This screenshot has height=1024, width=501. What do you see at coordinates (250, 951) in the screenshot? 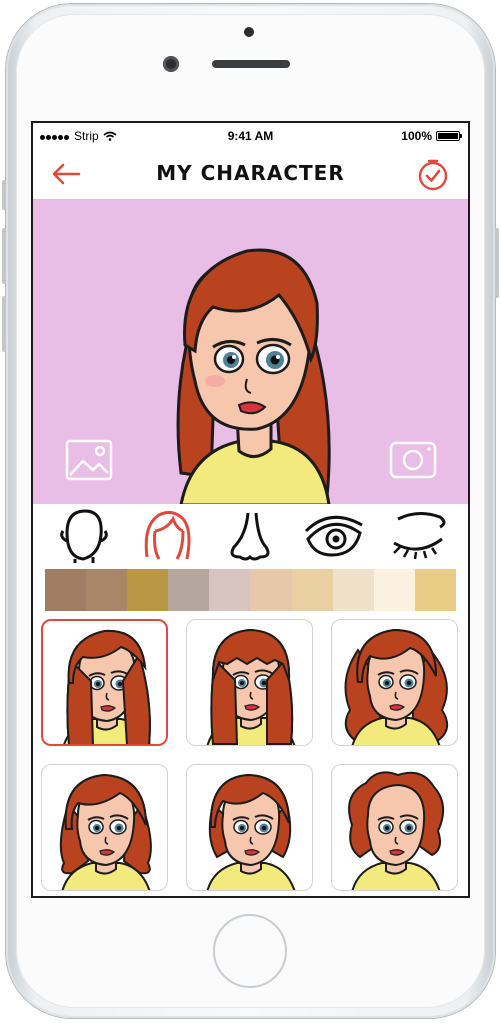
I see `home-button` at bounding box center [250, 951].